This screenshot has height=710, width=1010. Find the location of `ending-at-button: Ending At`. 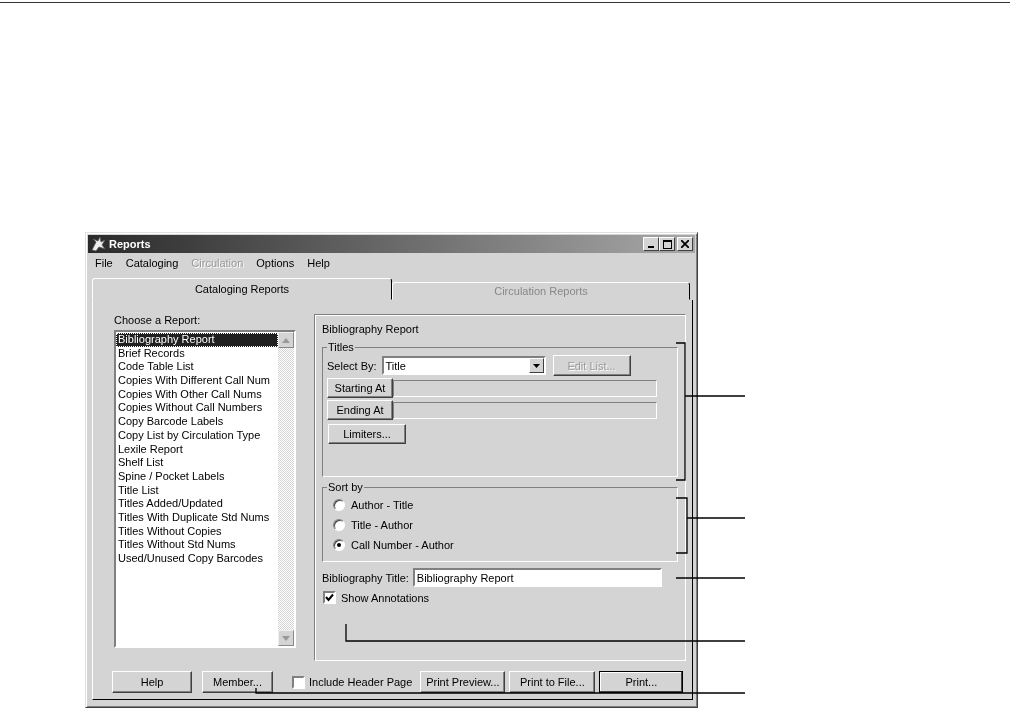

ending-at-button: Ending At is located at coordinates (360, 410).